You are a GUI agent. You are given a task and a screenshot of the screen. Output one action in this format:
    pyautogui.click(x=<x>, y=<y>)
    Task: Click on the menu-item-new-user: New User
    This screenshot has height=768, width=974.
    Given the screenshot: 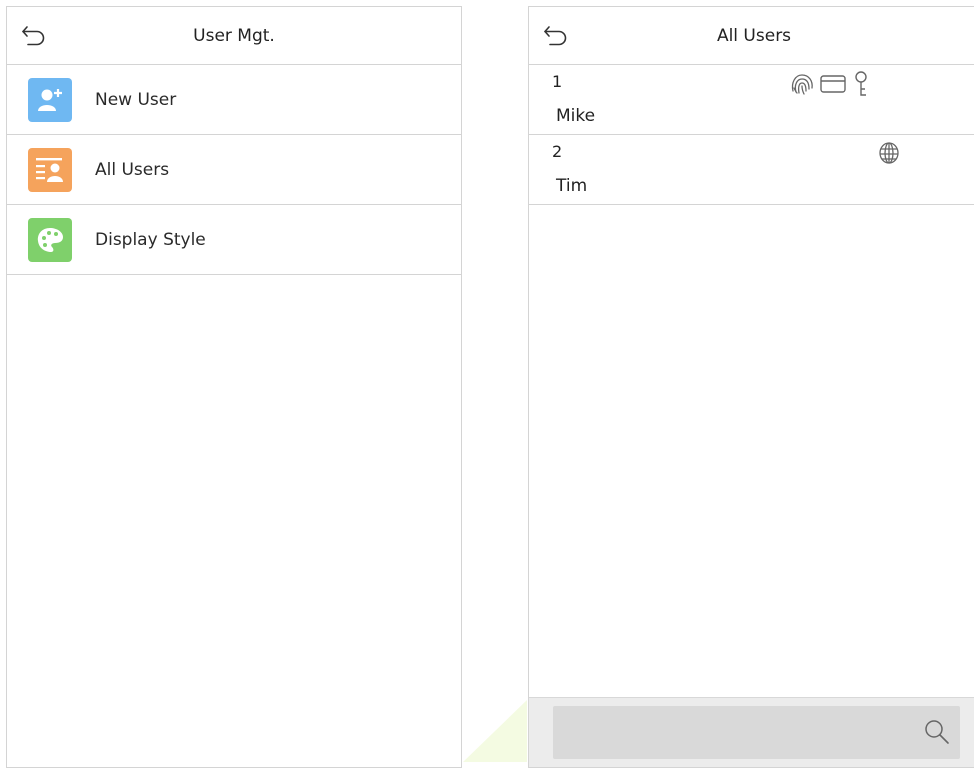 What is the action you would take?
    pyautogui.click(x=234, y=100)
    